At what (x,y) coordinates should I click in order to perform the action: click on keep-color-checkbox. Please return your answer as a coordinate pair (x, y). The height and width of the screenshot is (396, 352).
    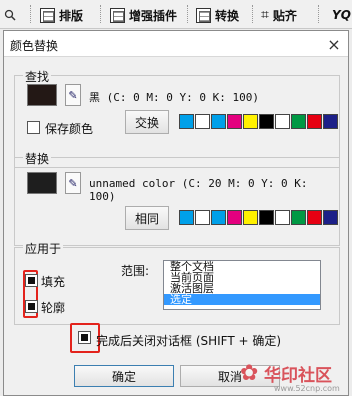
    Looking at the image, I should click on (33, 127).